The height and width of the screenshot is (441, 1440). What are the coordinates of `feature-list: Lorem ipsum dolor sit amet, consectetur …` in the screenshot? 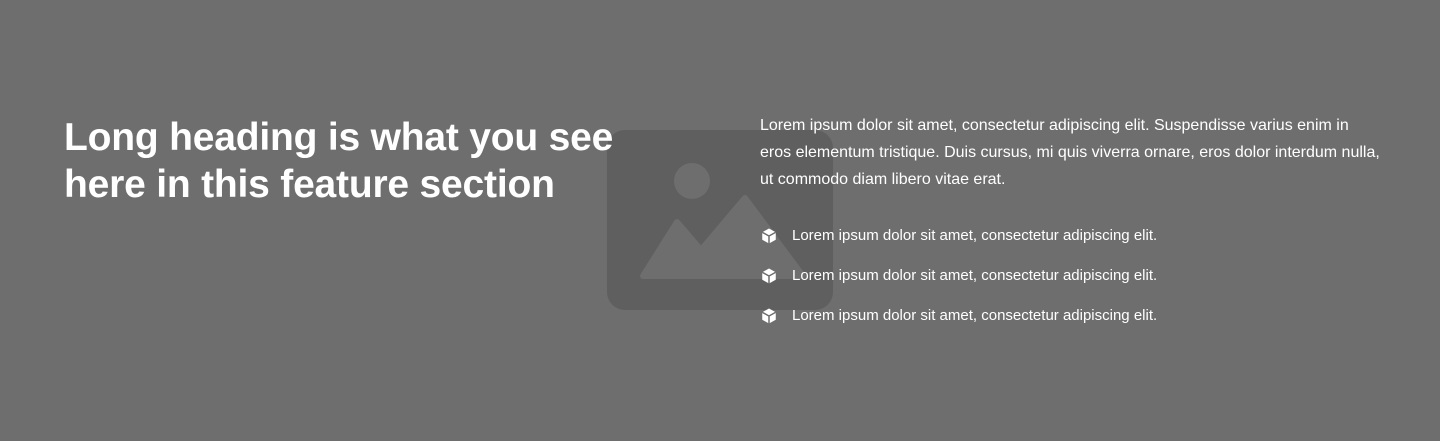 It's located at (958, 284).